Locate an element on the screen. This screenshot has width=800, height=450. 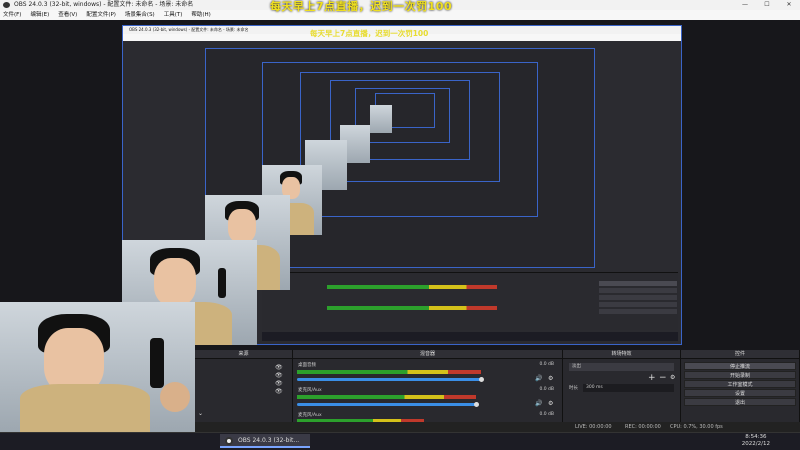
menu-edit: 编辑(E) is located at coordinates (39, 15).